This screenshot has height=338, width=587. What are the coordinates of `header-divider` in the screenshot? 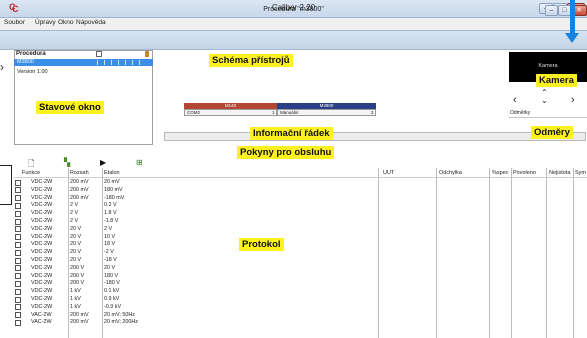 It's located at (300, 177).